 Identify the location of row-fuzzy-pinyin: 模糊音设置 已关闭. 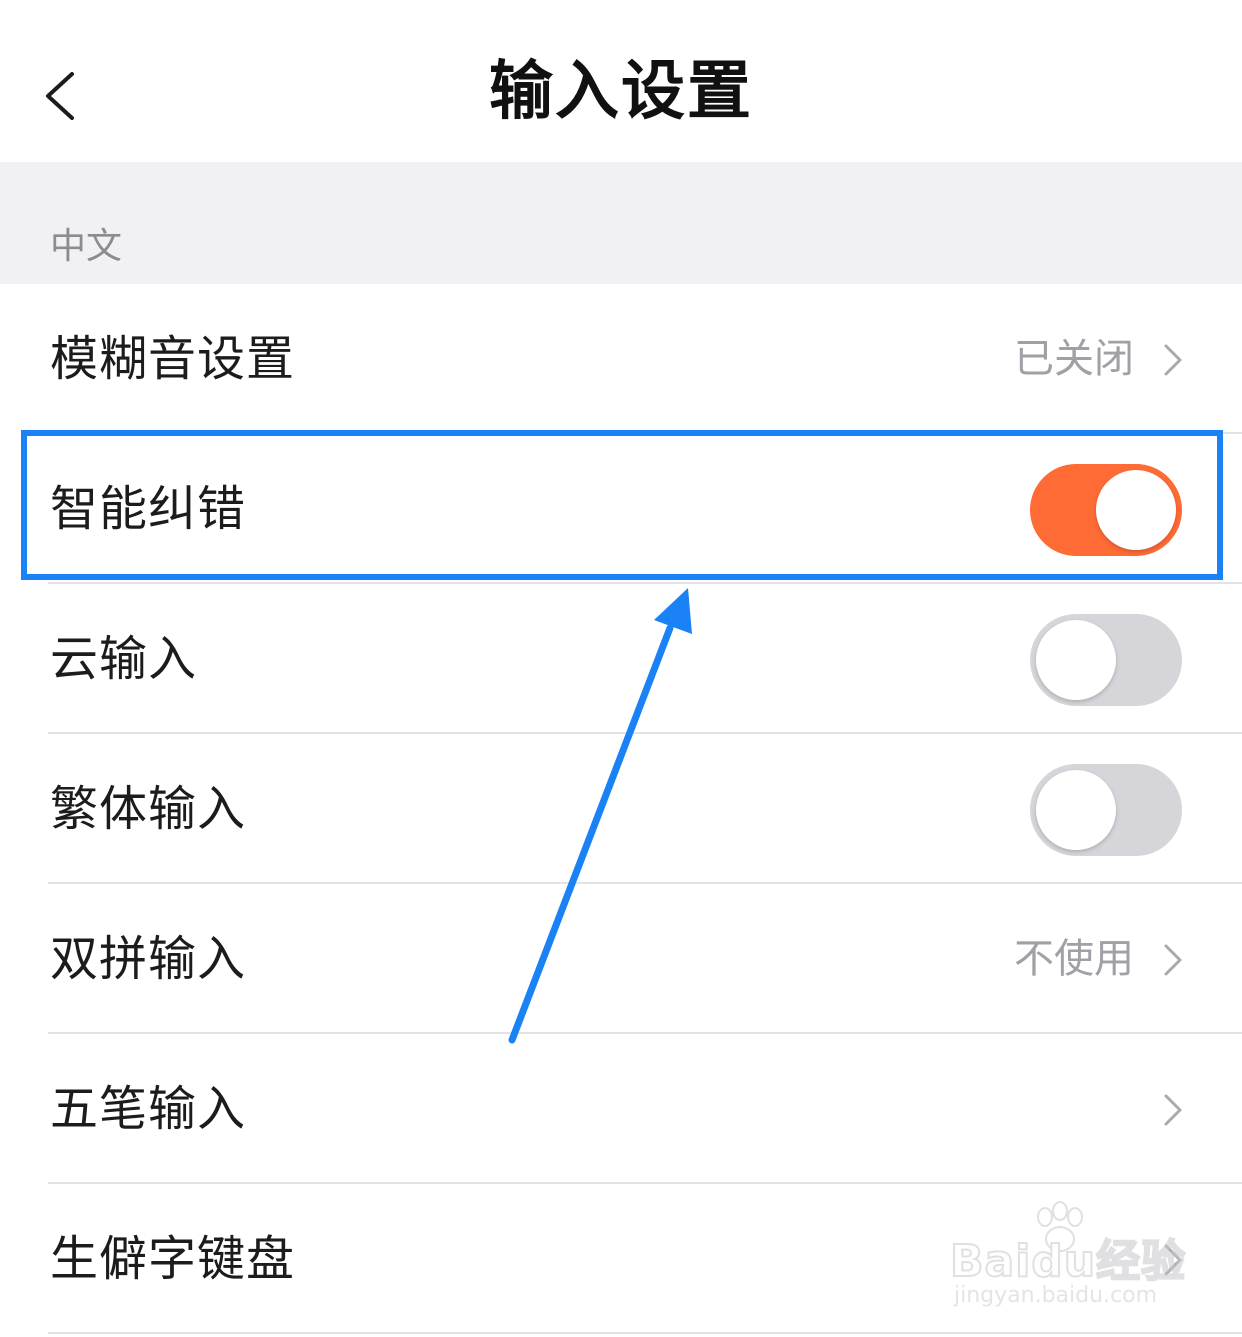
(621, 359).